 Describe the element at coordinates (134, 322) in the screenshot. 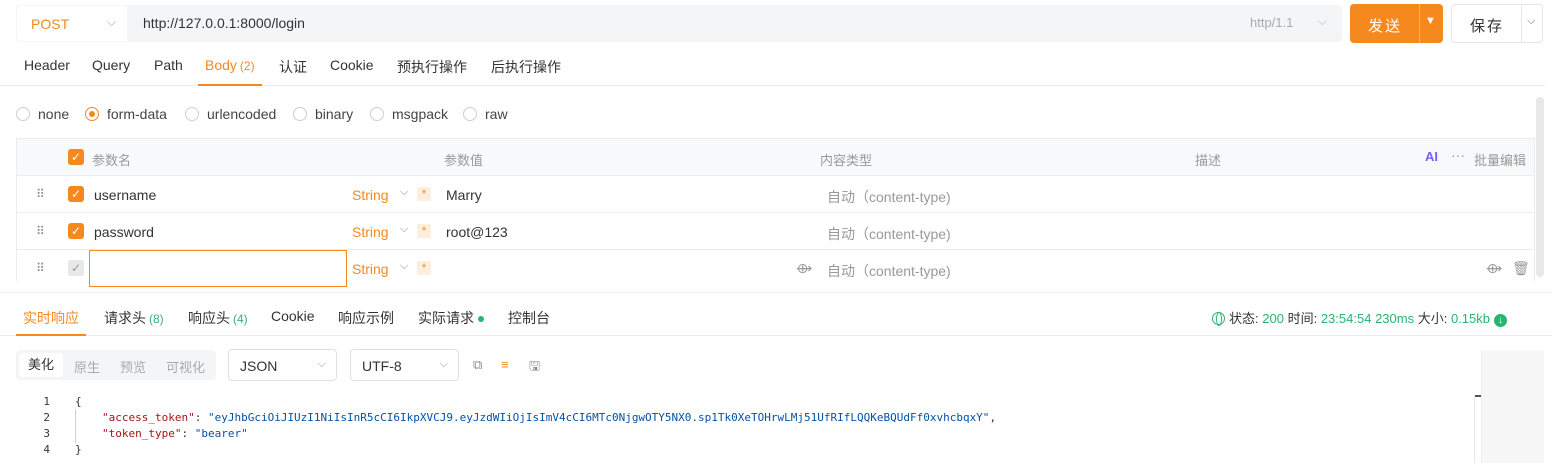

I see `tab-request-headers: 请求头 (8)` at that location.